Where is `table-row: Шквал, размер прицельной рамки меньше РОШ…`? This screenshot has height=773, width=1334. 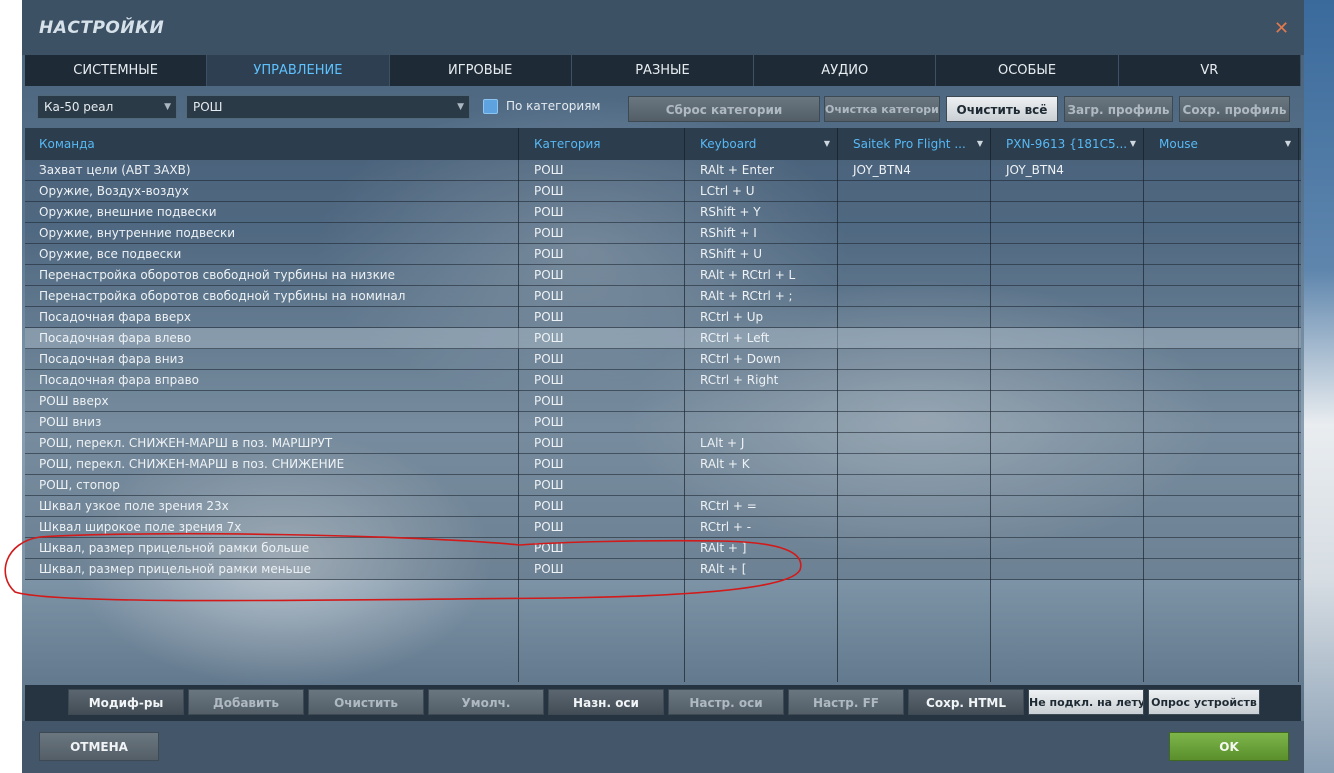
table-row: Шквал, размер прицельной рамки меньше РОШ… is located at coordinates (663, 569).